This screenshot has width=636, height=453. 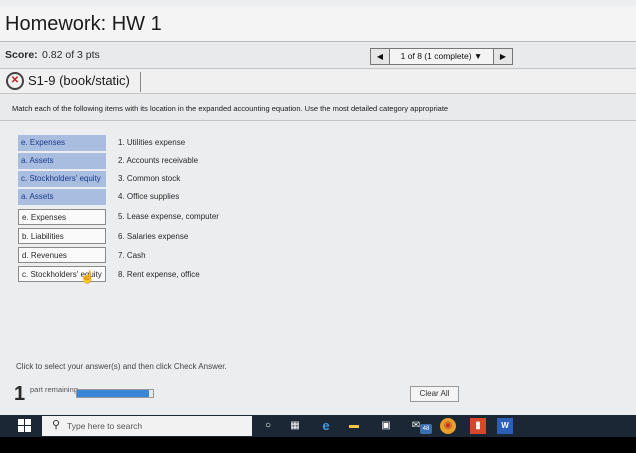 What do you see at coordinates (159, 274) in the screenshot?
I see `item-label-8: 8. Rent expense, office` at bounding box center [159, 274].